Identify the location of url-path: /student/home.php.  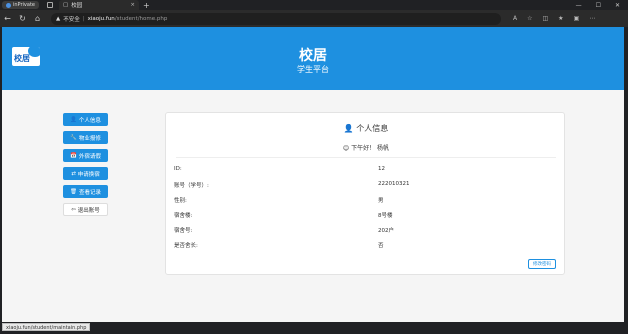
(141, 18).